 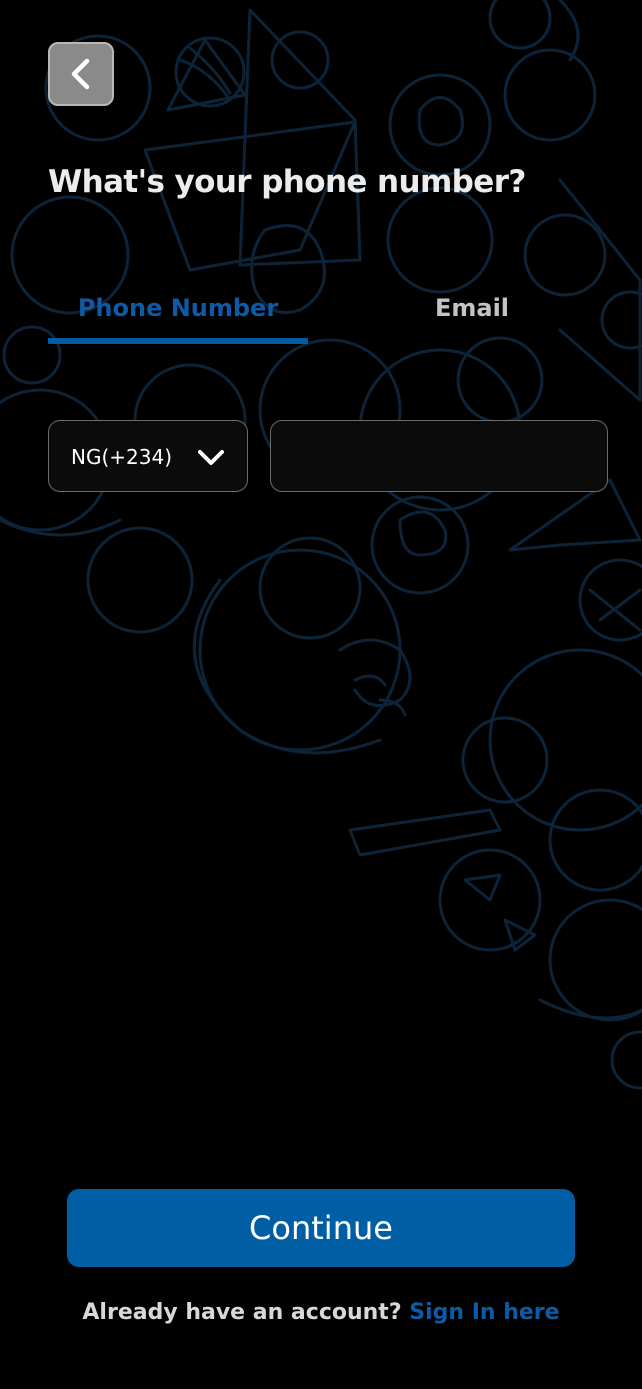 What do you see at coordinates (246, 1312) in the screenshot?
I see `signin-prompt-text: Already have an account?` at bounding box center [246, 1312].